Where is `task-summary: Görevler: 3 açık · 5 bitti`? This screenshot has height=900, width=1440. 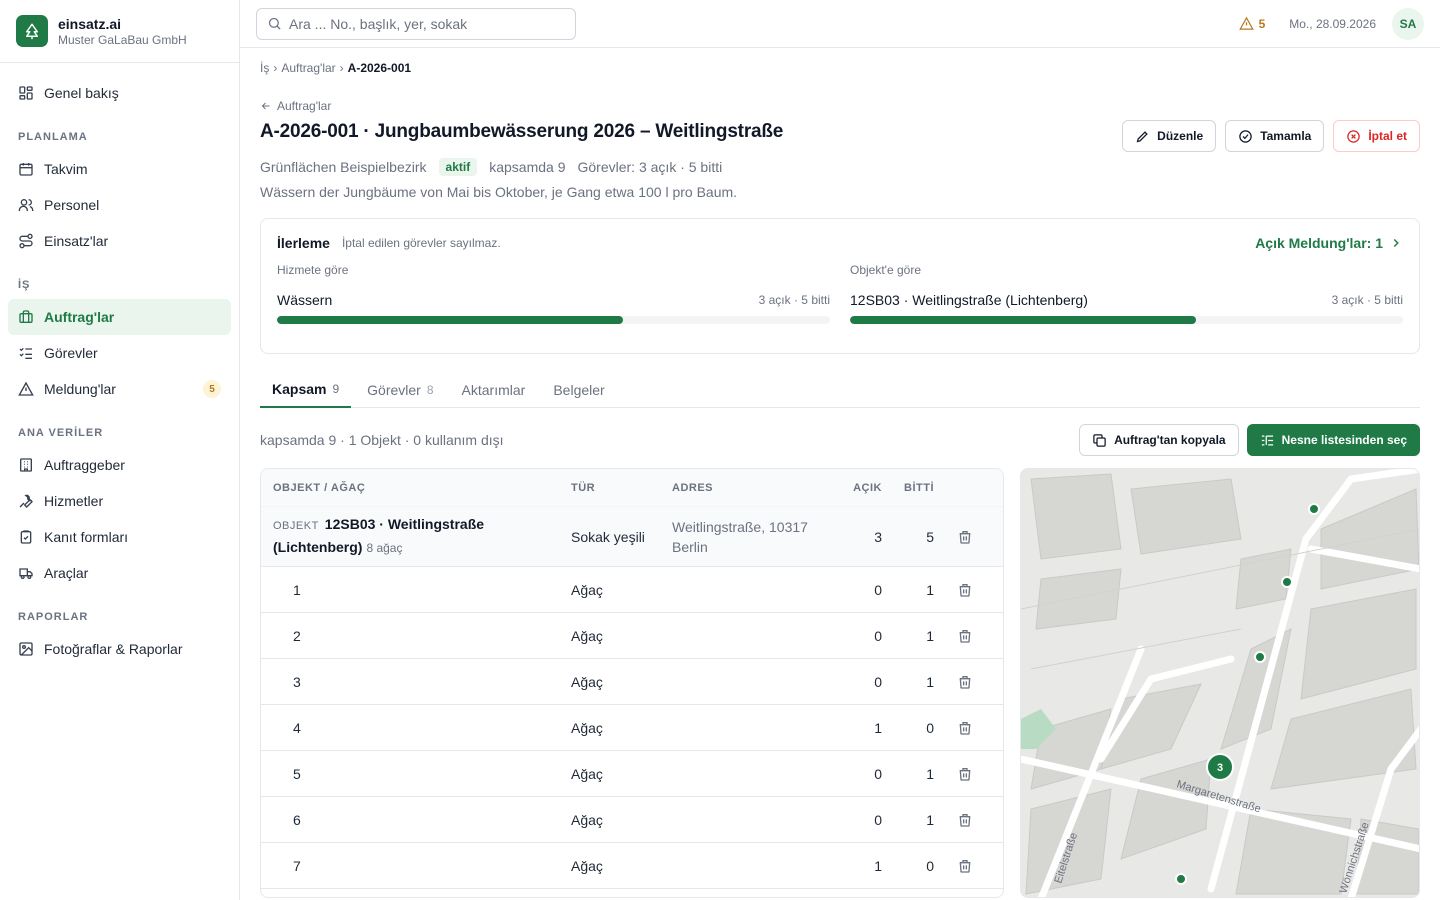
task-summary: Görevler: 3 açık · 5 bitti is located at coordinates (650, 167).